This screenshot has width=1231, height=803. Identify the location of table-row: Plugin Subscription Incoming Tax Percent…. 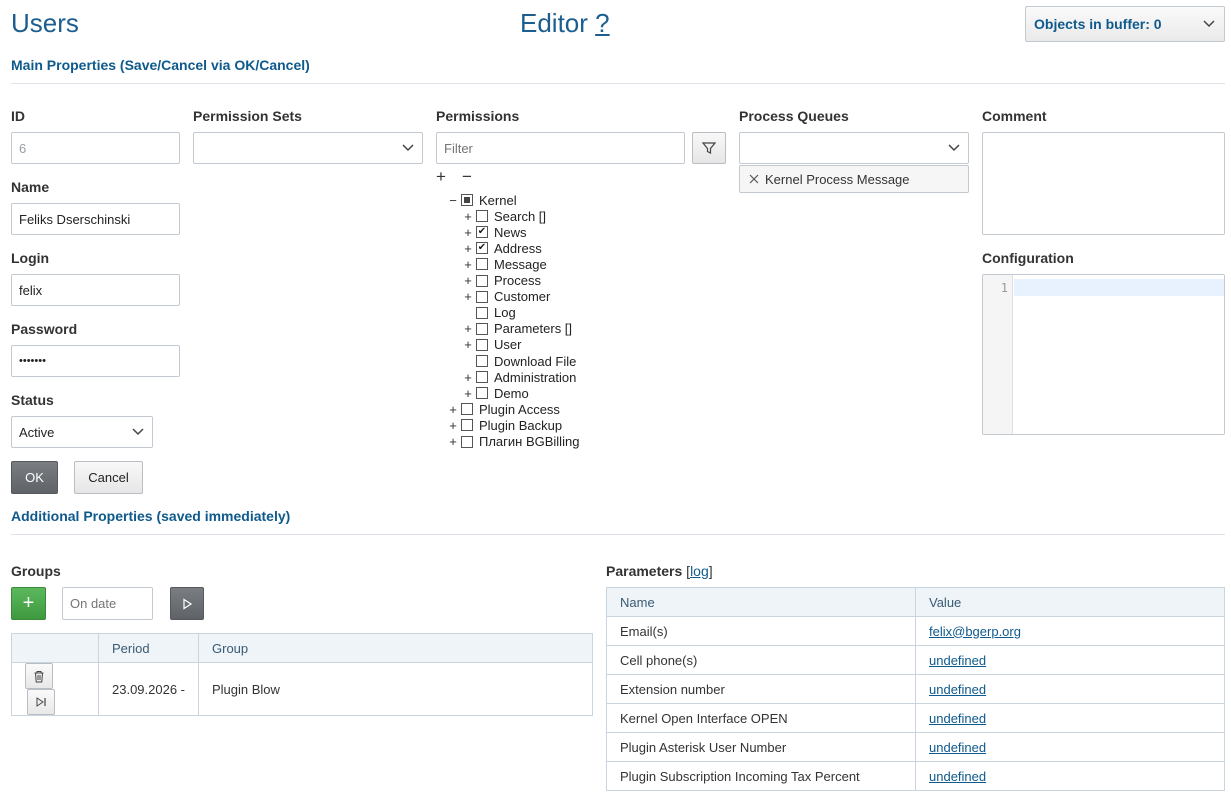
(915, 776).